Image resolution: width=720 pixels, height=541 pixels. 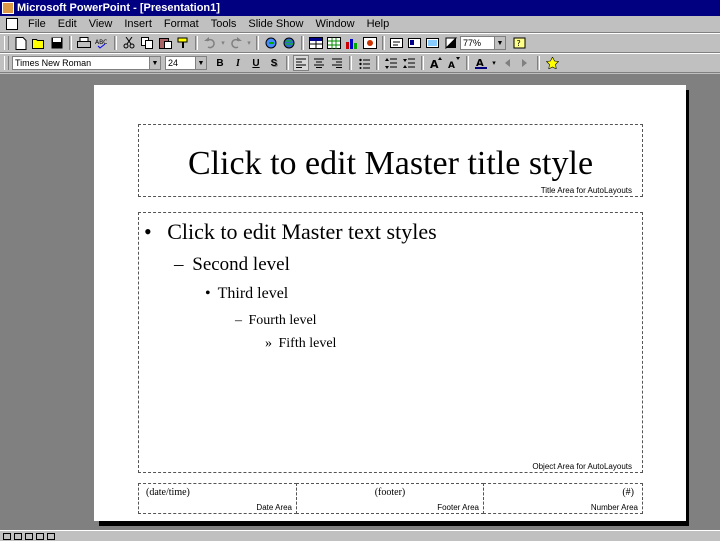 I want to click on font-size-dropdown-icon: ▼, so click(x=201, y=63).